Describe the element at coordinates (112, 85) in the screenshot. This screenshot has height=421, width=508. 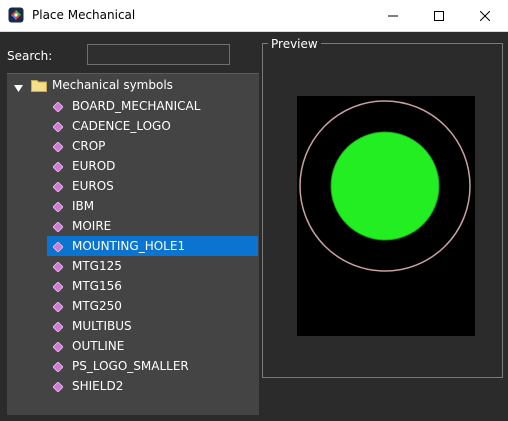
I see `tree-root-label: Mechanical symbols` at that location.